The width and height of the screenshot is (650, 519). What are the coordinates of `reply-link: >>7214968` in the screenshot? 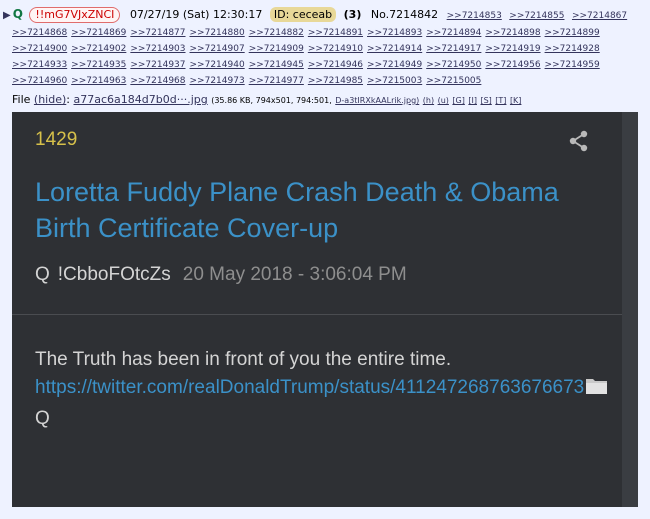 It's located at (157, 81).